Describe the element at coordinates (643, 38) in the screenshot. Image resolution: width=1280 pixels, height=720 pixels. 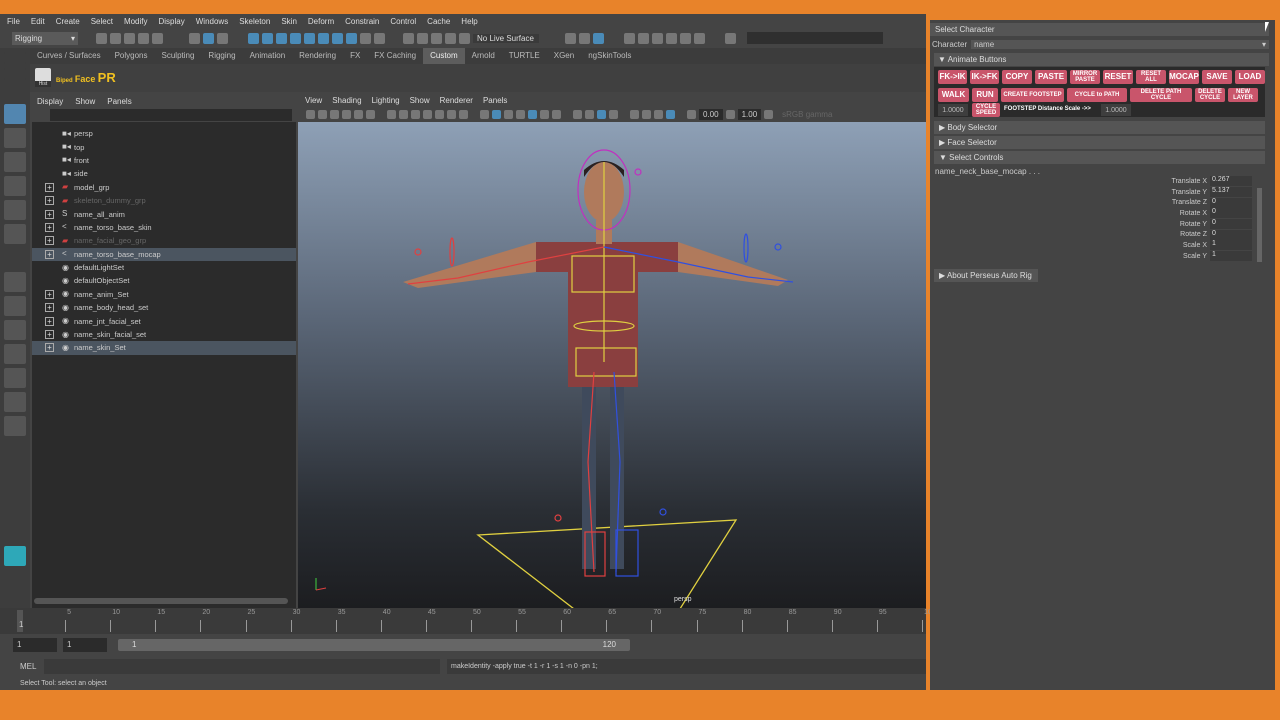
I see `render-icon` at that location.